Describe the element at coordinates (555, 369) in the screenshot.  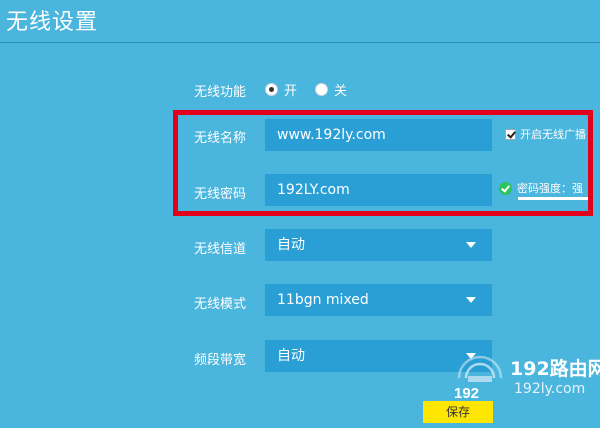
I see `watermark-name: 192路由网` at that location.